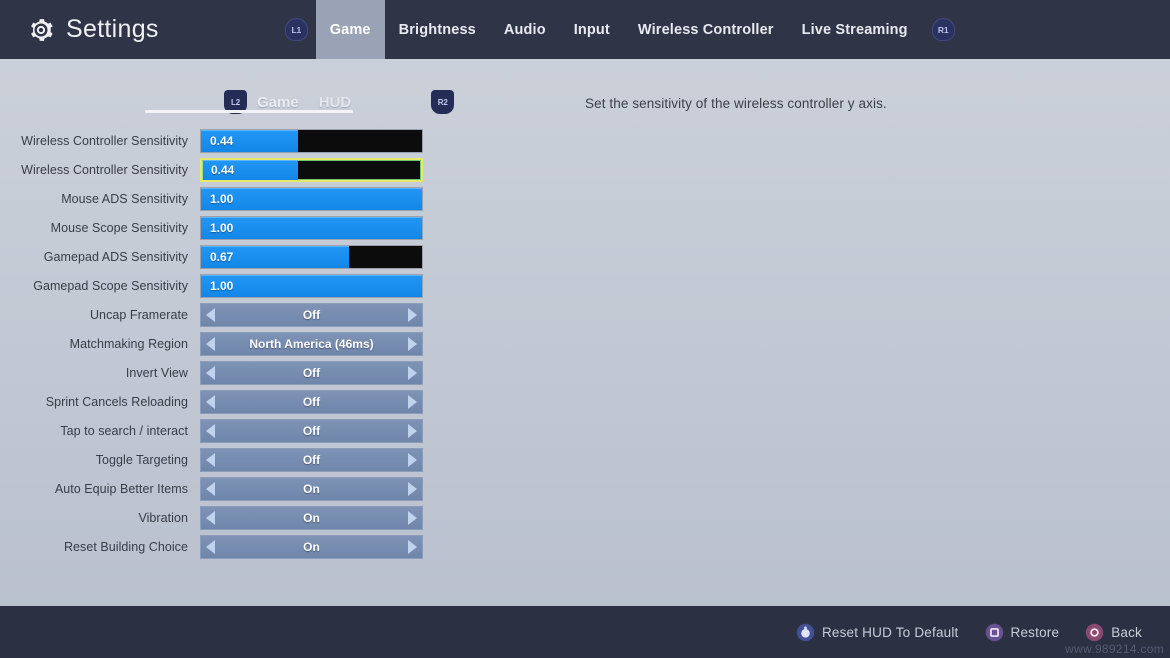  I want to click on slider-mouse-scope-sensitivity: 1.00, so click(311, 228).